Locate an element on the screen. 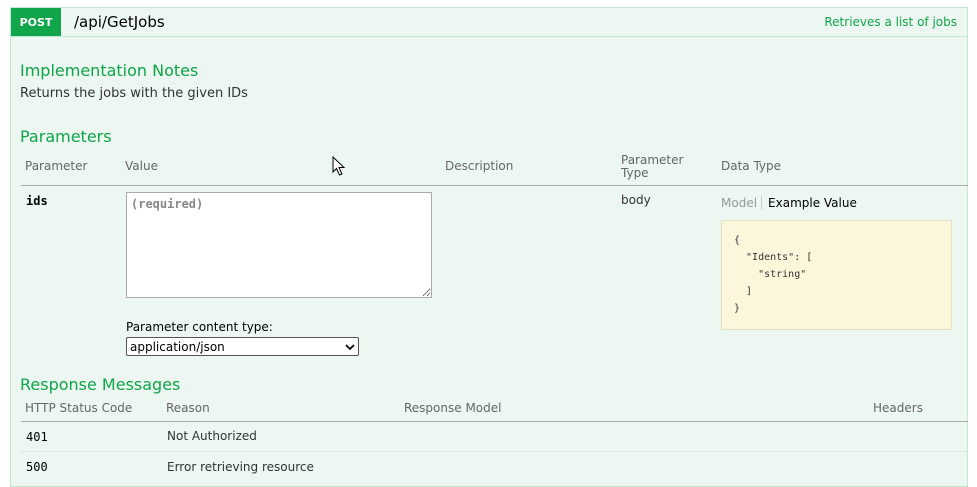 Image resolution: width=977 pixels, height=487 pixels. implementation-notes-heading: Implementation Notes is located at coordinates (109, 70).